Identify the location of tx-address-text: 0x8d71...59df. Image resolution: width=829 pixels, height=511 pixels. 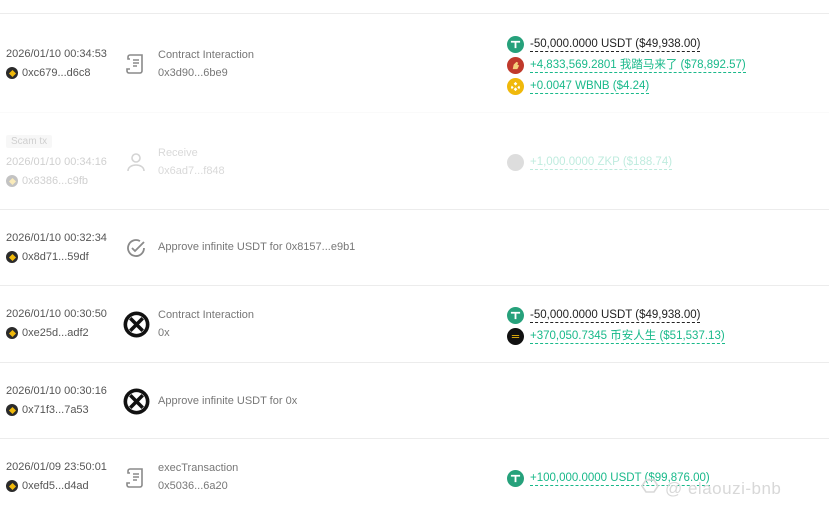
(55, 257).